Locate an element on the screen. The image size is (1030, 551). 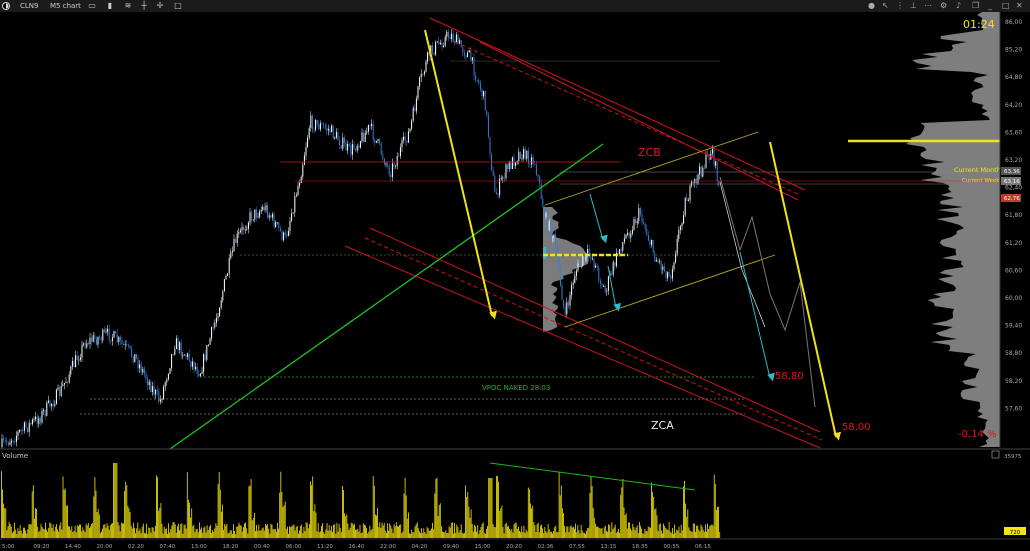
windows-icon: ❐ is located at coordinates (975, 6).